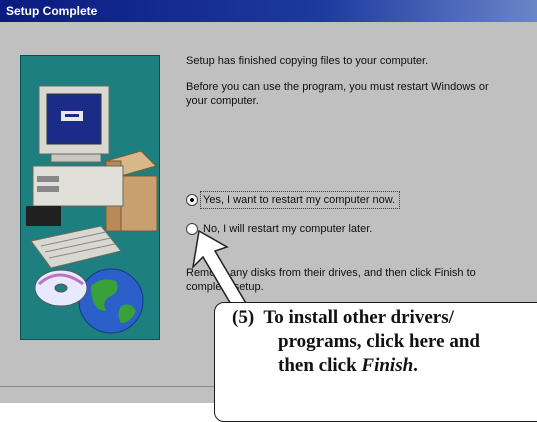 This screenshot has width=537, height=422. What do you see at coordinates (61, 288) in the screenshot?
I see `cd-disc-icon` at bounding box center [61, 288].